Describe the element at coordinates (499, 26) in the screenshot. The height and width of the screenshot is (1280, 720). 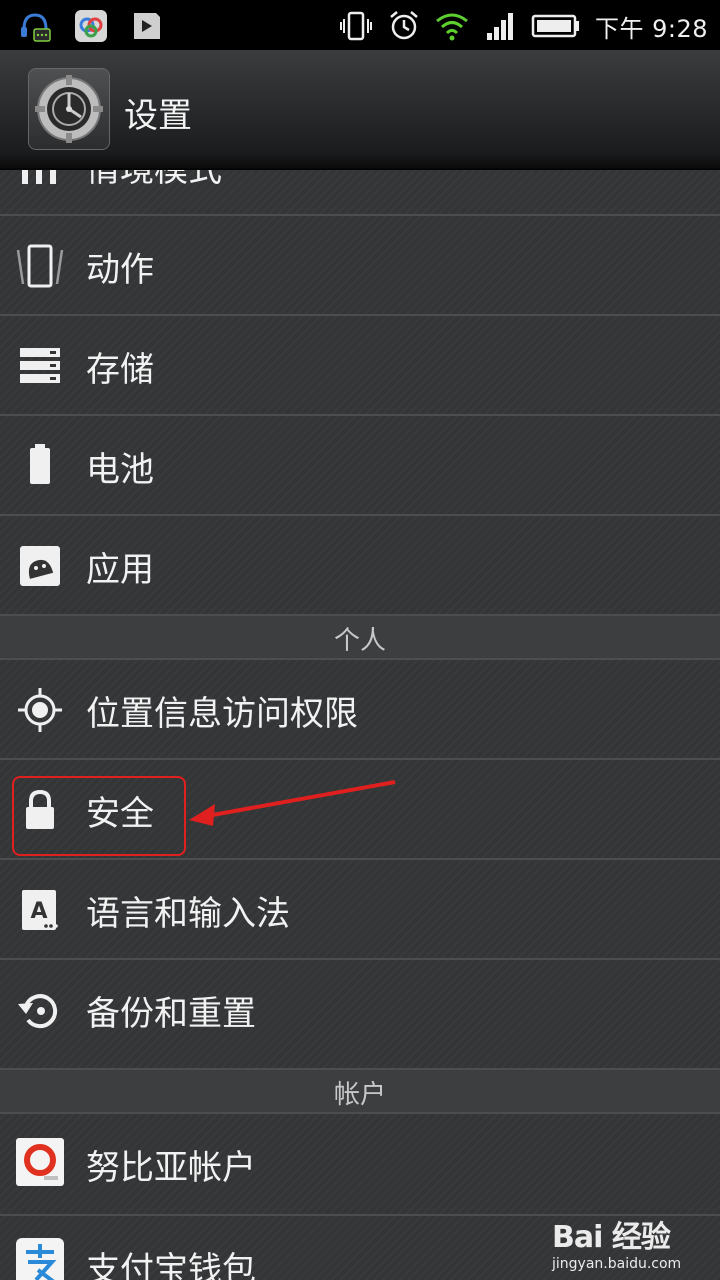
I see `signal-icon` at that location.